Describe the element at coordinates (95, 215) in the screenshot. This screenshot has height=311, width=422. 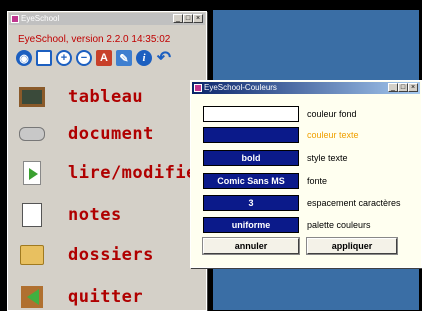
I see `menu-label: notes` at that location.